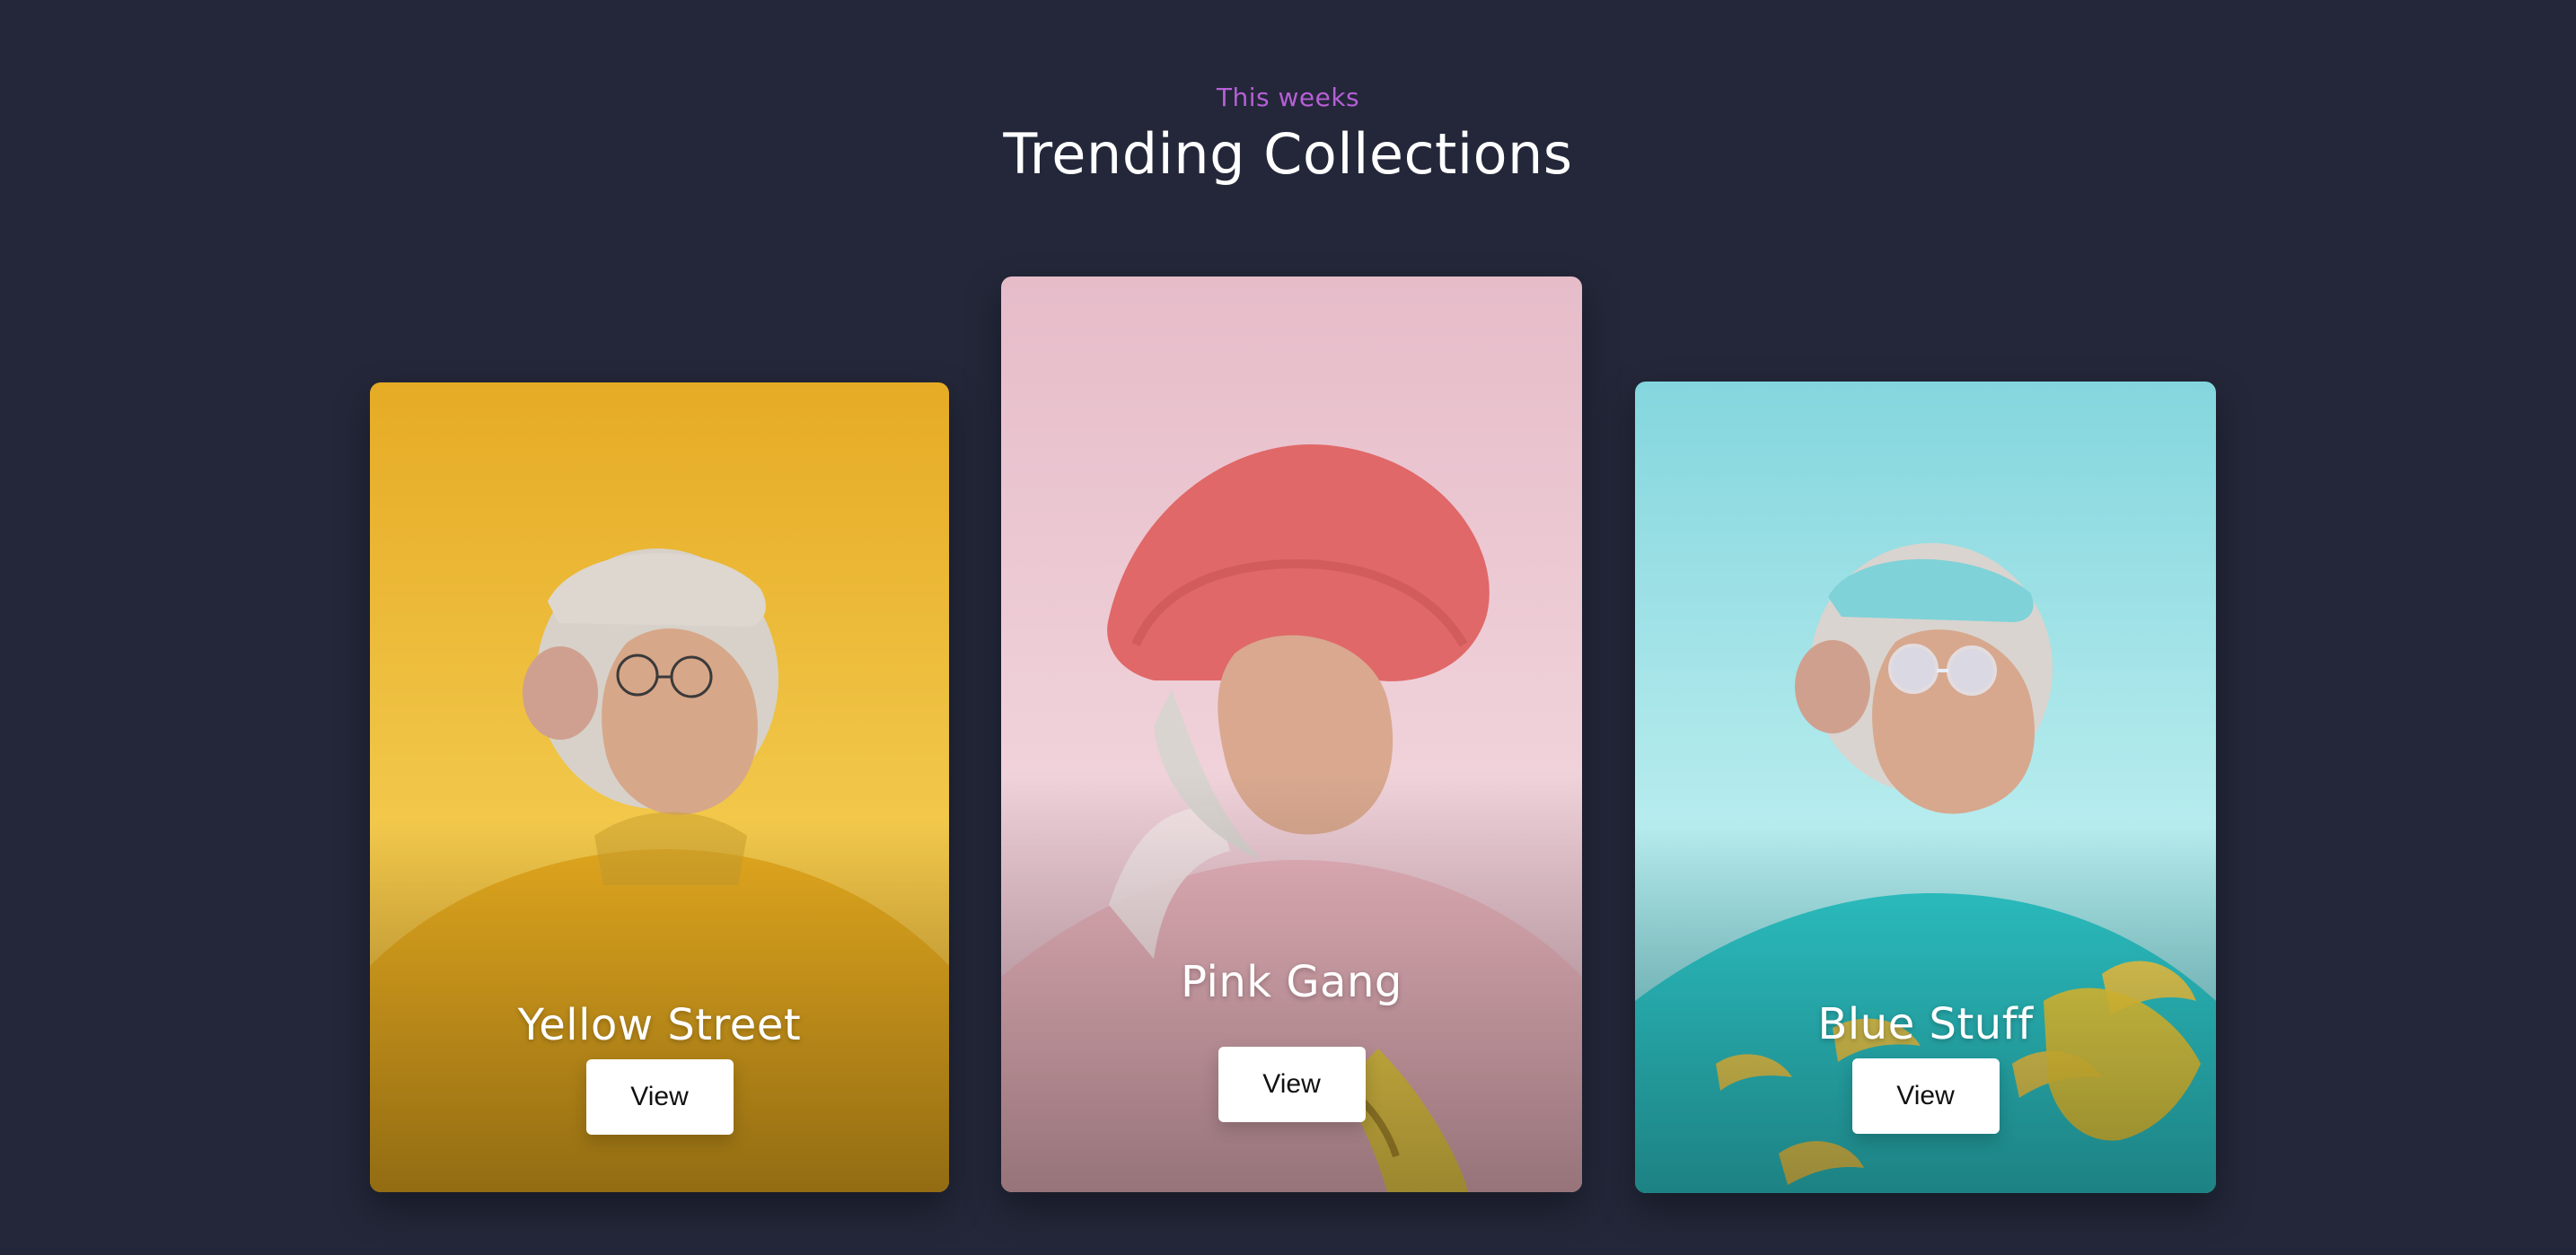  What do you see at coordinates (659, 1025) in the screenshot?
I see `collection-name: Yellow Street` at bounding box center [659, 1025].